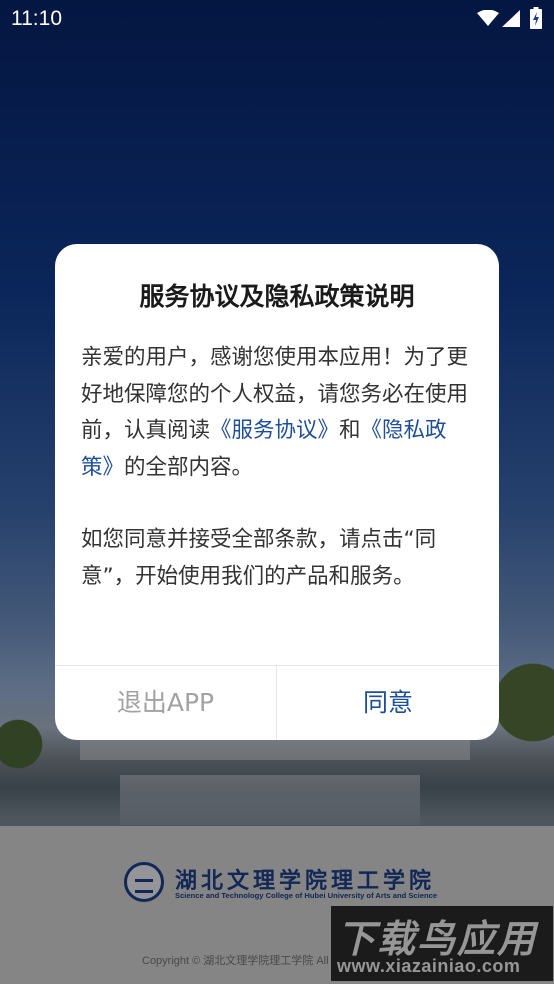 Image resolution: width=554 pixels, height=984 pixels. Describe the element at coordinates (388, 703) in the screenshot. I see `agree-button: 同意` at that location.